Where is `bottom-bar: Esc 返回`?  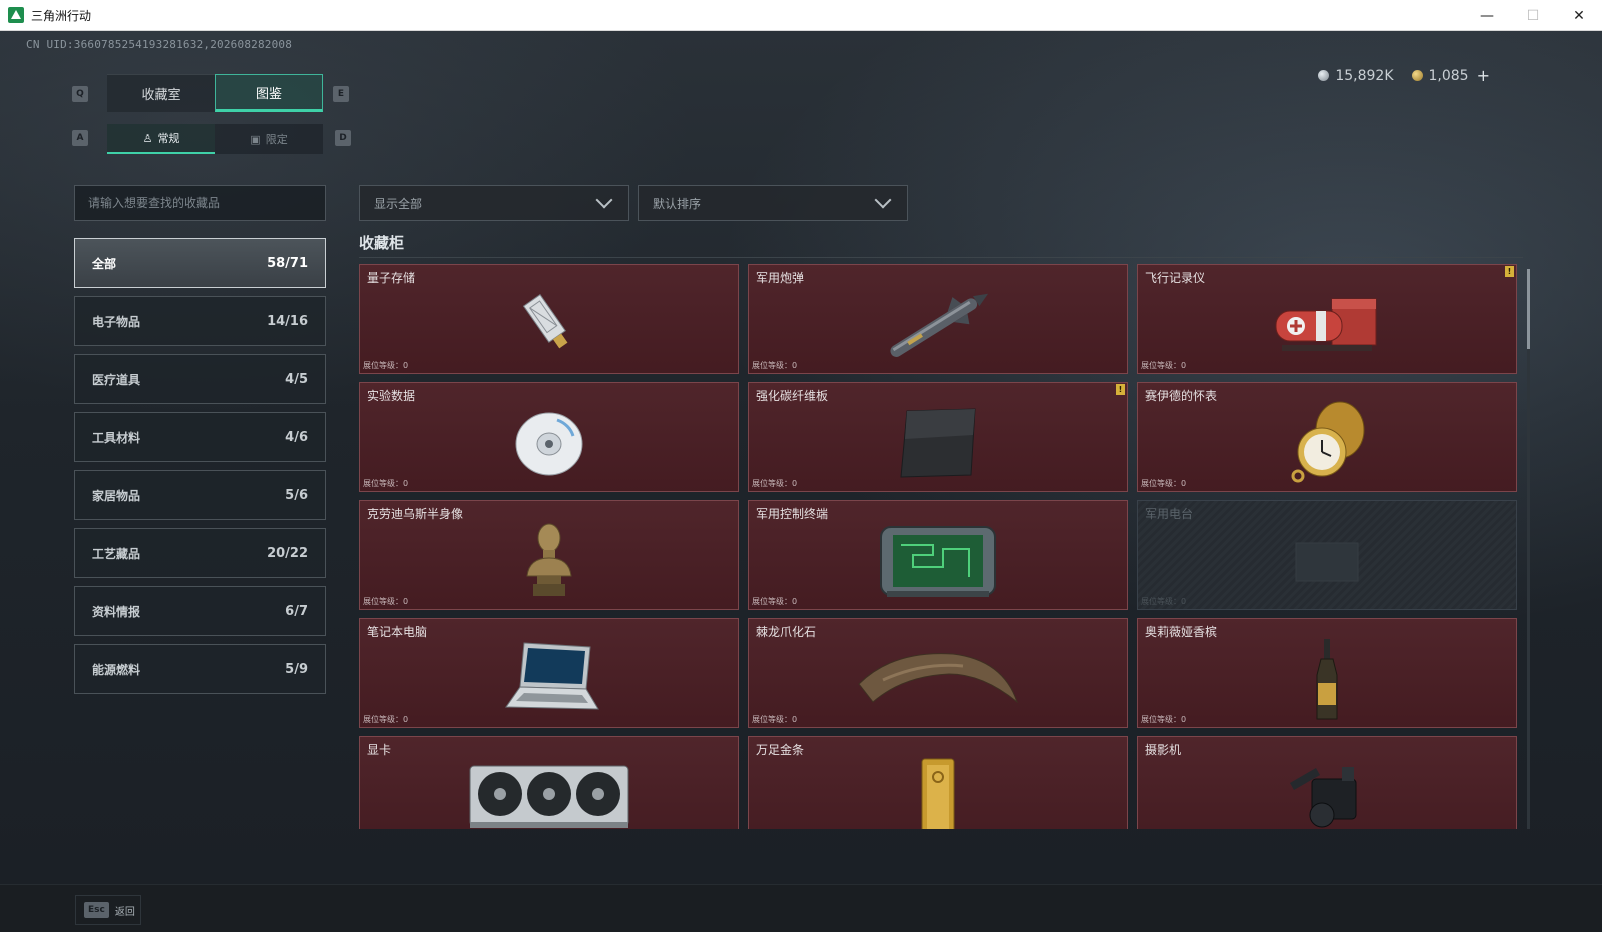 bottom-bar: Esc 返回 is located at coordinates (801, 908).